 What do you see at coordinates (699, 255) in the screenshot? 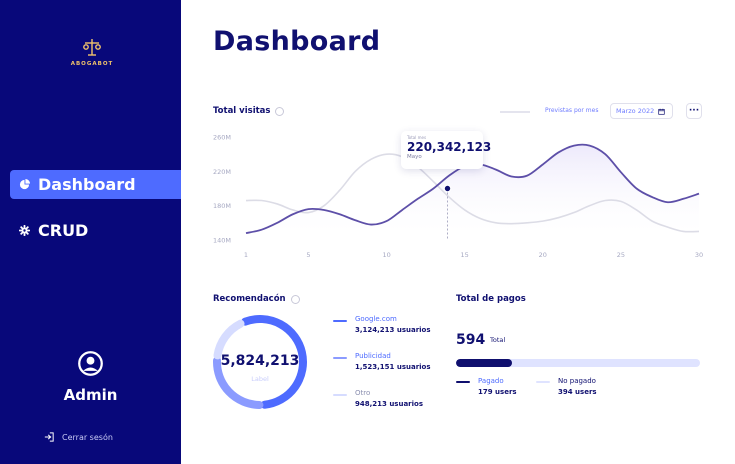
I see `x-tick-label: 30` at bounding box center [699, 255].